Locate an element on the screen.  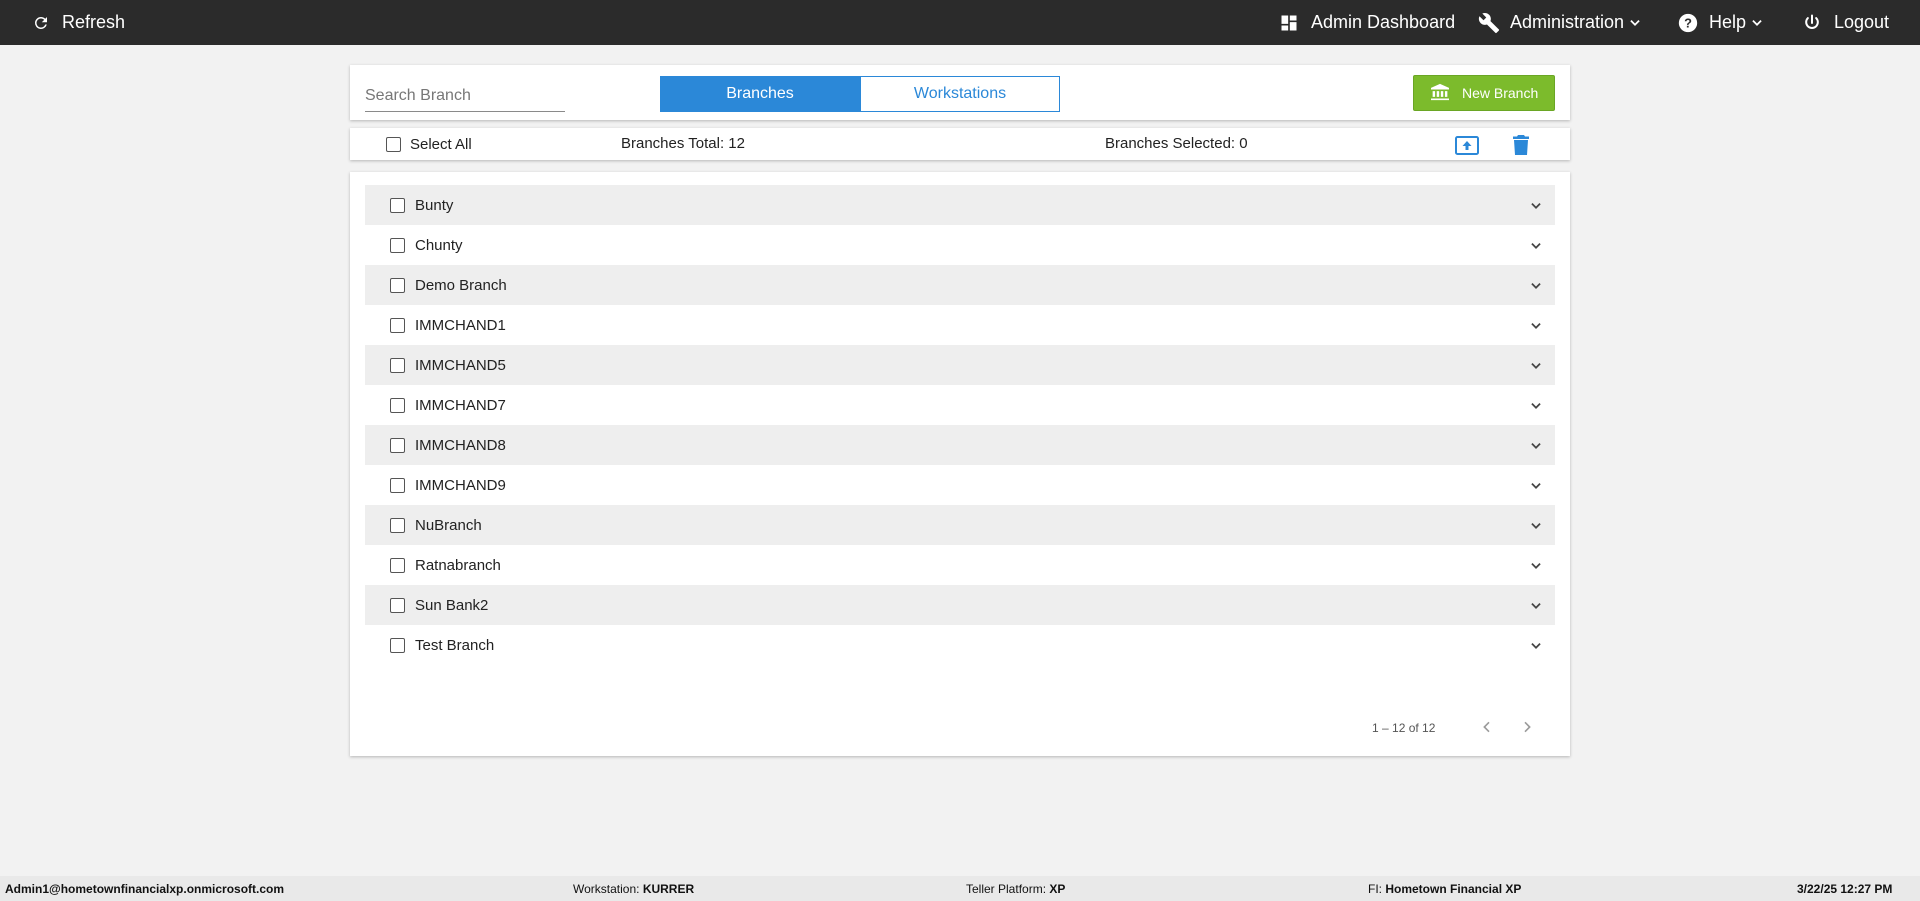
branch-name: IMMCHAND5 is located at coordinates (460, 365).